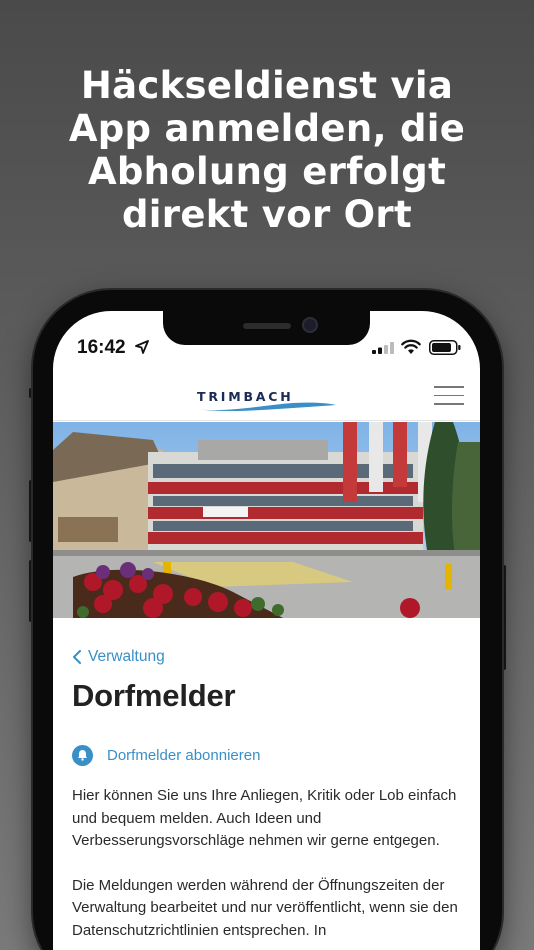 Image resolution: width=534 pixels, height=950 pixels. Describe the element at coordinates (445, 347) in the screenshot. I see `battery-icon` at that location.